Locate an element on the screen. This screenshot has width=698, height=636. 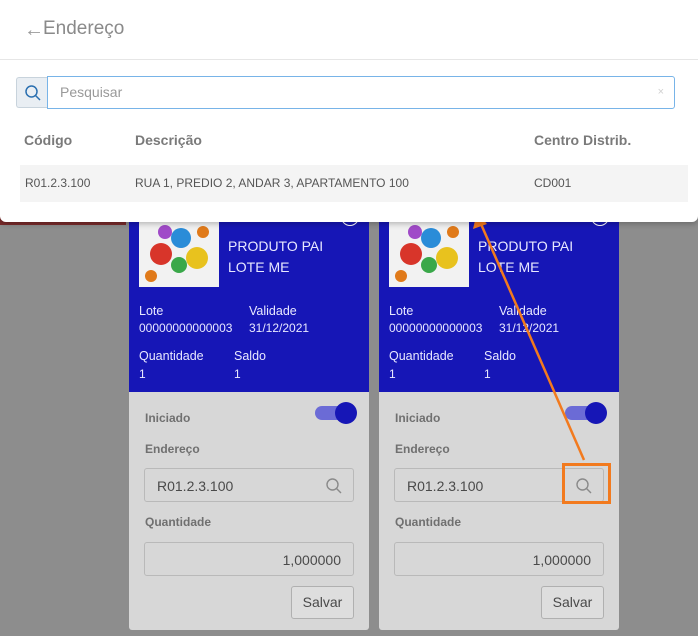
back-arrow-icon: ← is located at coordinates (34, 30).